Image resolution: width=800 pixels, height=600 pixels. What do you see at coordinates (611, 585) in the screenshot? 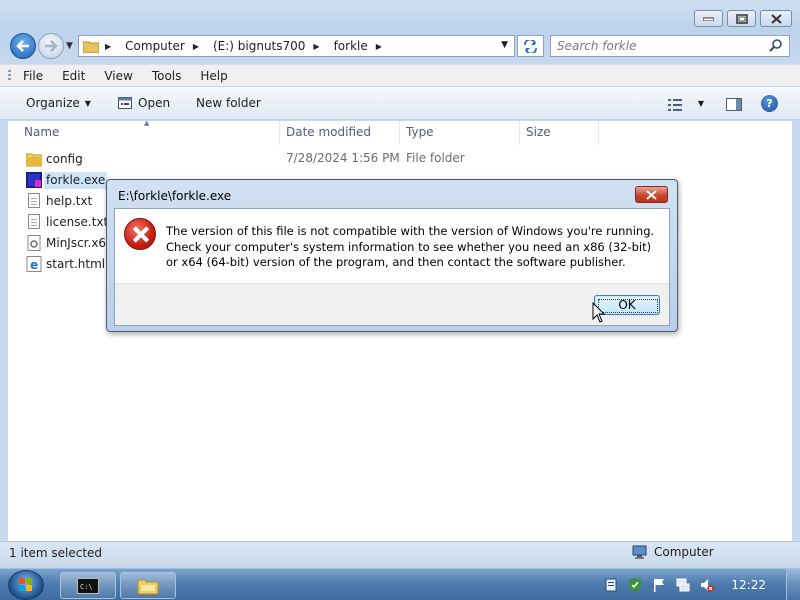
I see `notes-icon` at bounding box center [611, 585].